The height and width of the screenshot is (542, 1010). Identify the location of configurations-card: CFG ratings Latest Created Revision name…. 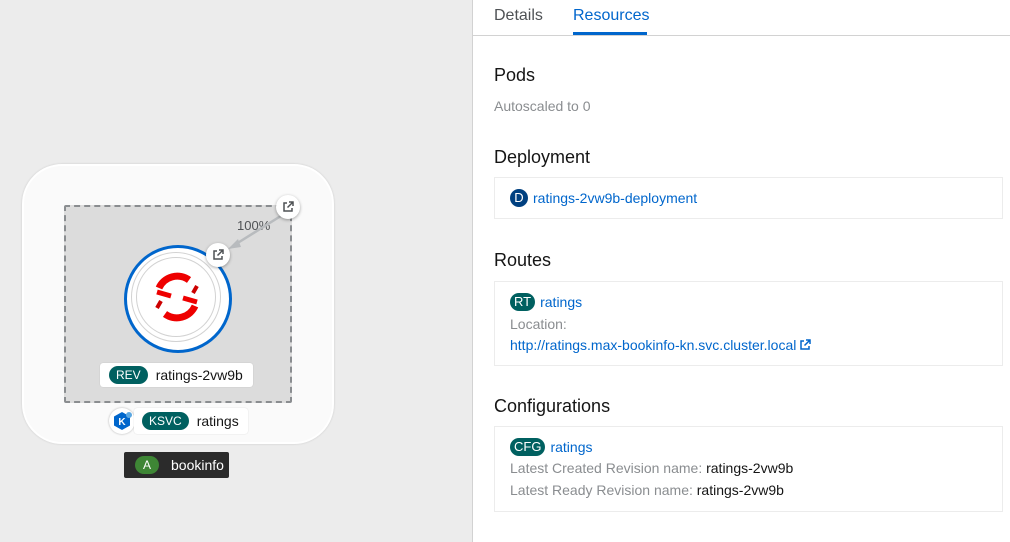
(748, 469).